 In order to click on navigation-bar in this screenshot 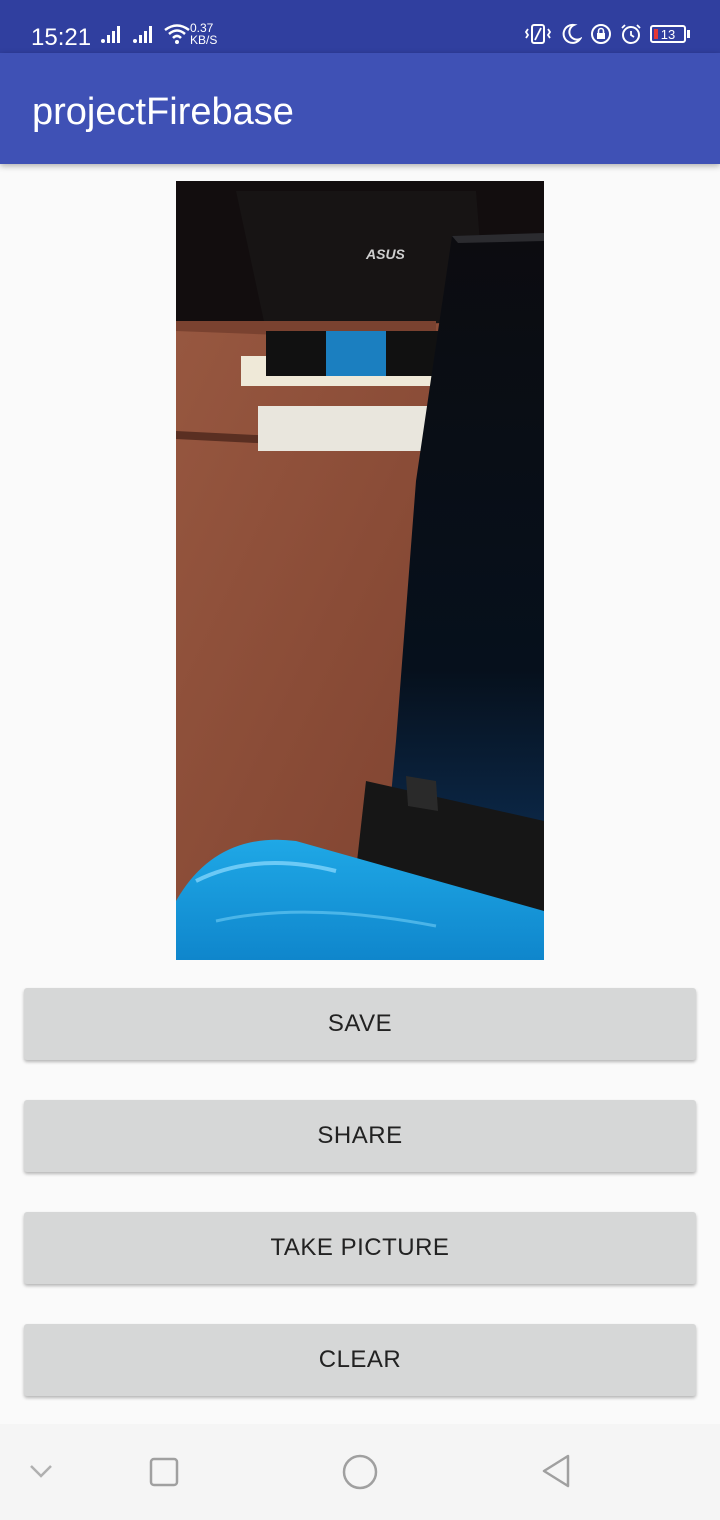, I will do `click(360, 1472)`.